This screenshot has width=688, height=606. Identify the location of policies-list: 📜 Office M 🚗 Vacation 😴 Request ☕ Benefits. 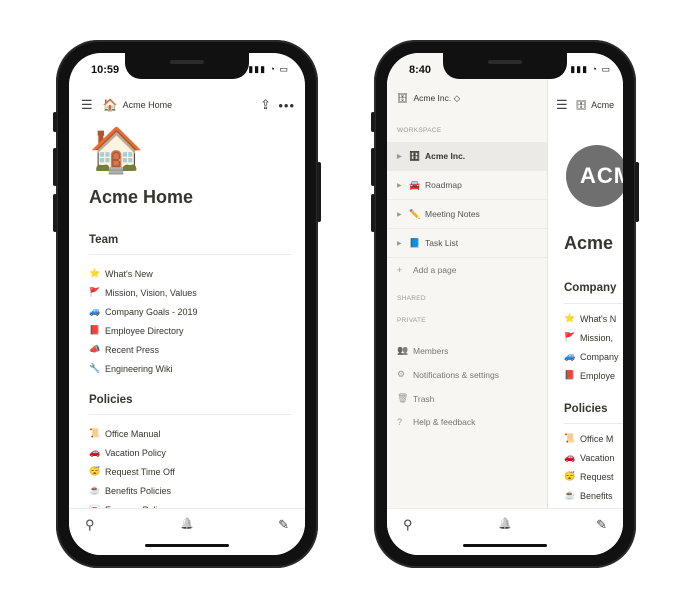
(589, 467).